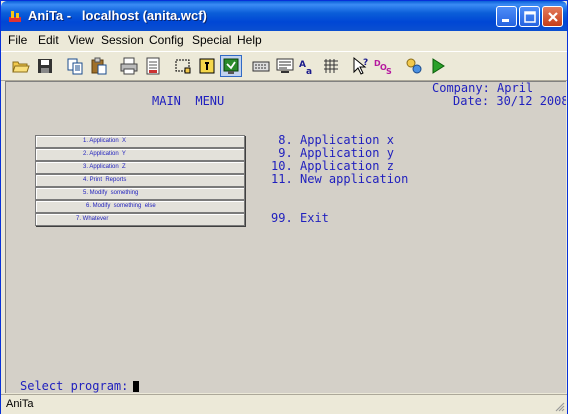  What do you see at coordinates (188, 101) in the screenshot?
I see `main-menu-title: MAIN MENU` at bounding box center [188, 101].